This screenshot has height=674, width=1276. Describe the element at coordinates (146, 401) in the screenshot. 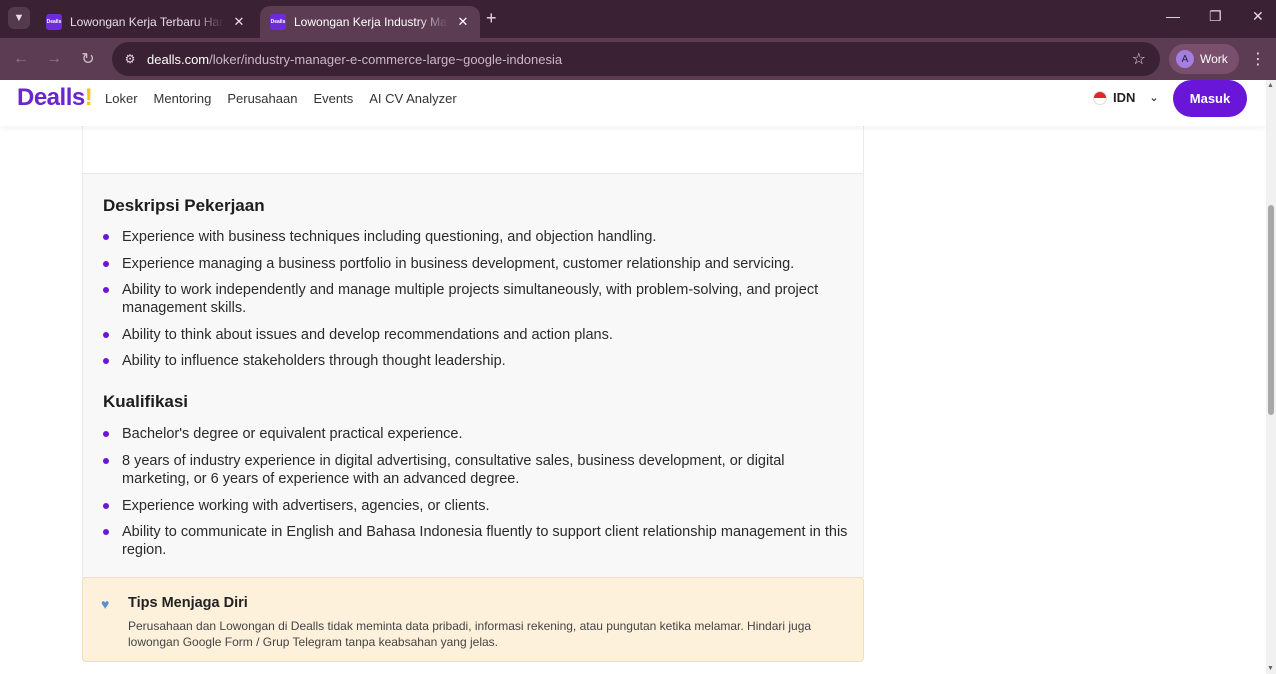

I see `qualification-title: Kualifikasi` at that location.